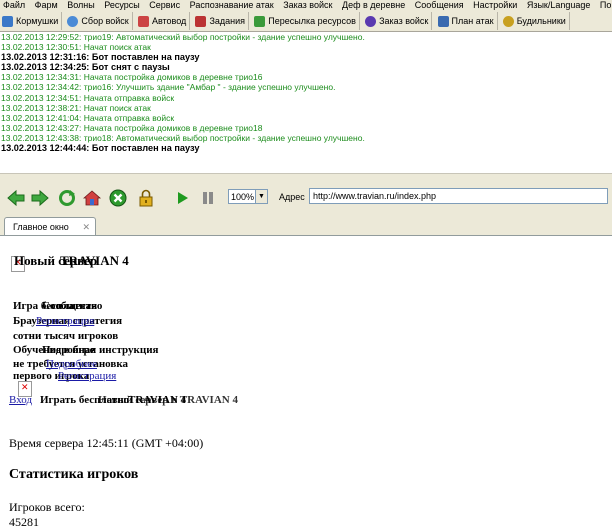  Describe the element at coordinates (165, 5) in the screenshot. I see `menu-service: Сервис` at that location.